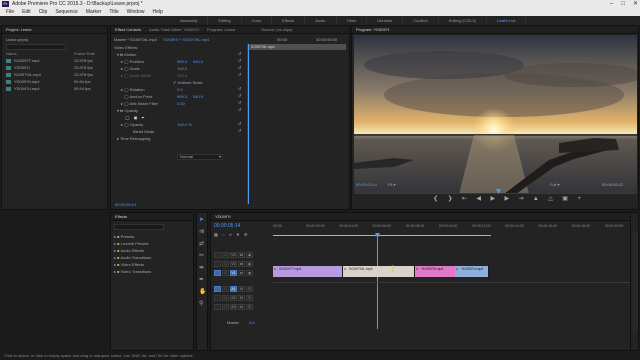  What do you see at coordinates (133, 138) in the screenshot?
I see `ec-time-remap-row: ▸ Time Remapping` at bounding box center [133, 138].